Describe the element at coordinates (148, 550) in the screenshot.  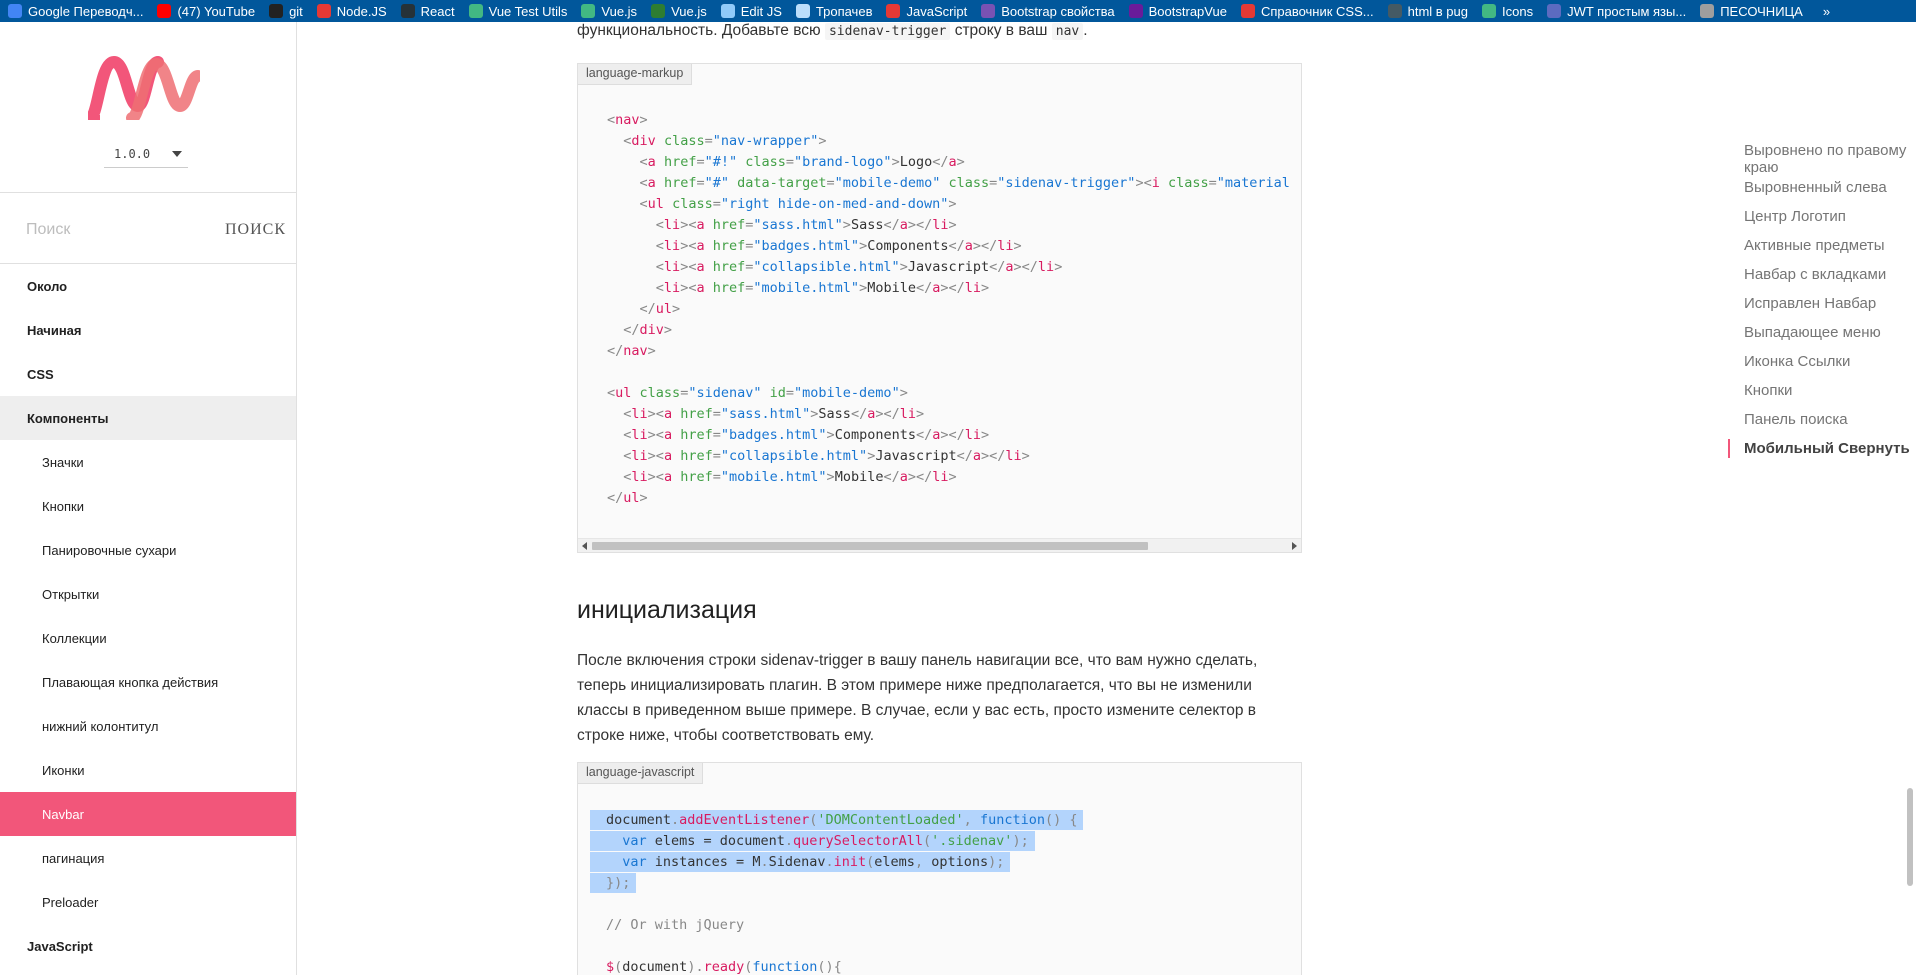
I see `sidebar-item-breadcrumbs: Панировочные сухари` at that location.